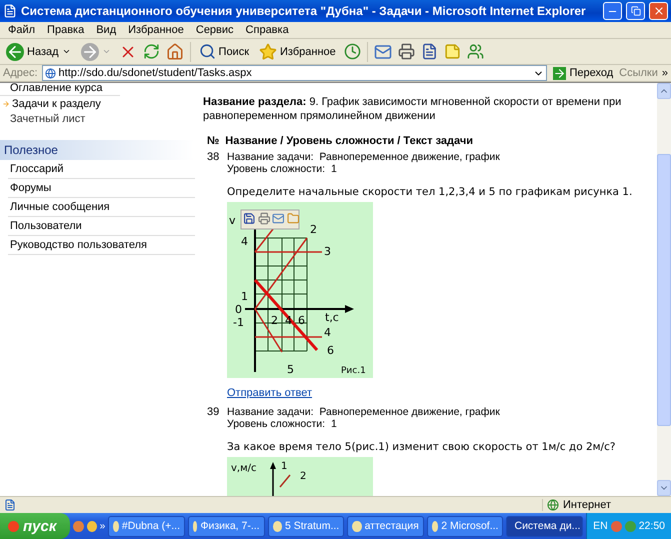  What do you see at coordinates (101, 207) in the screenshot?
I see `sidebar-link: Личные сообщения` at bounding box center [101, 207].